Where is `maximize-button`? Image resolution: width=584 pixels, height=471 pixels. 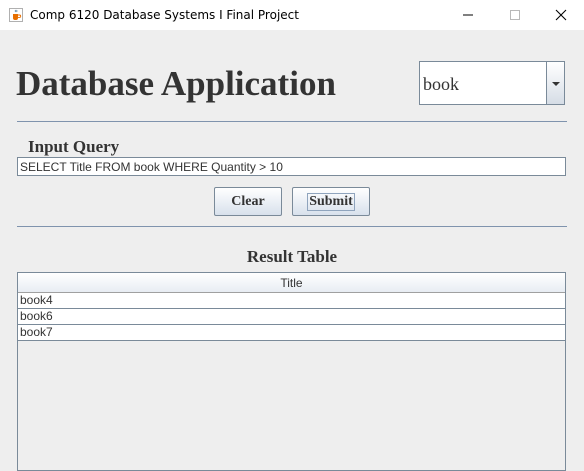 maximize-button is located at coordinates (515, 15).